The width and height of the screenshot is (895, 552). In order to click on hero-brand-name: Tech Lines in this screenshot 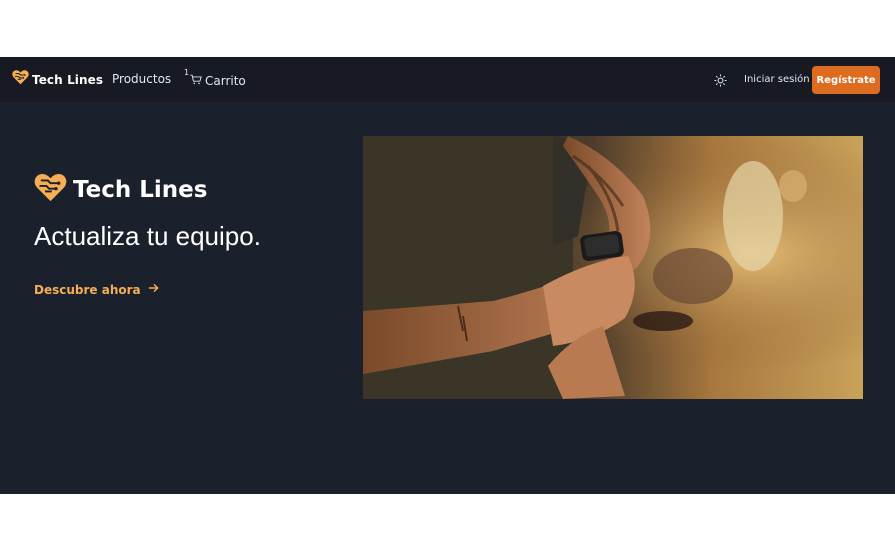, I will do `click(140, 190)`.